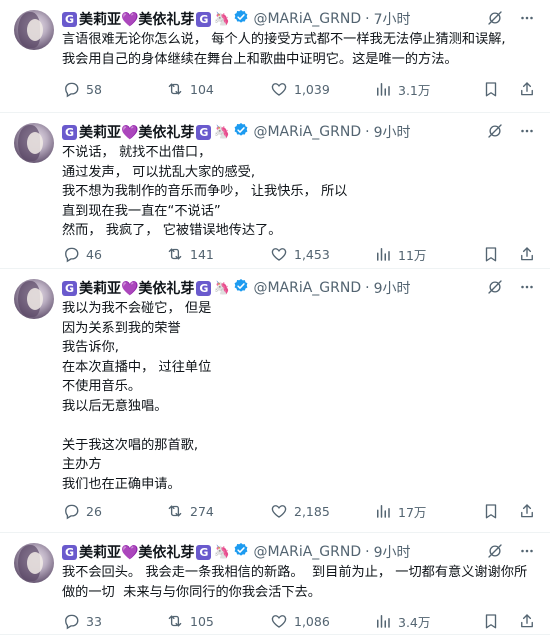 Image resolution: width=550 pixels, height=635 pixels. What do you see at coordinates (202, 621) in the screenshot?
I see `repost-count: 105` at bounding box center [202, 621].